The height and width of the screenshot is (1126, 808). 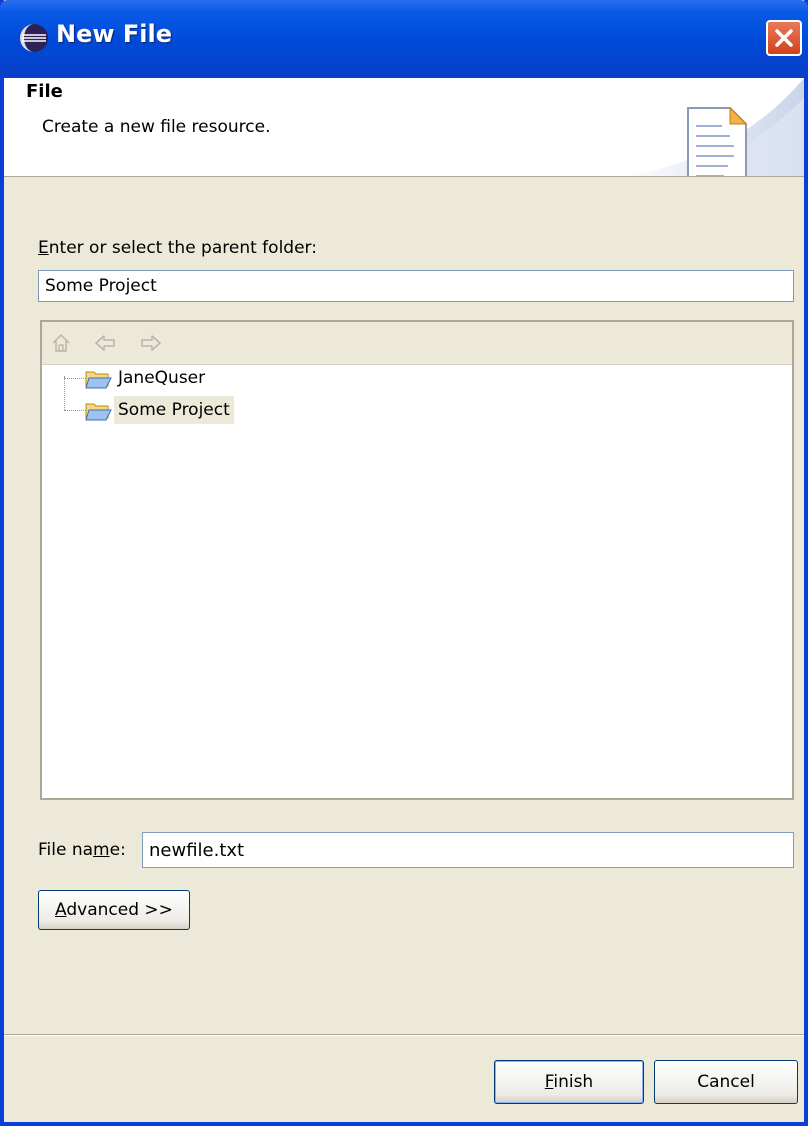 I want to click on file-name-label: File name:, so click(x=82, y=850).